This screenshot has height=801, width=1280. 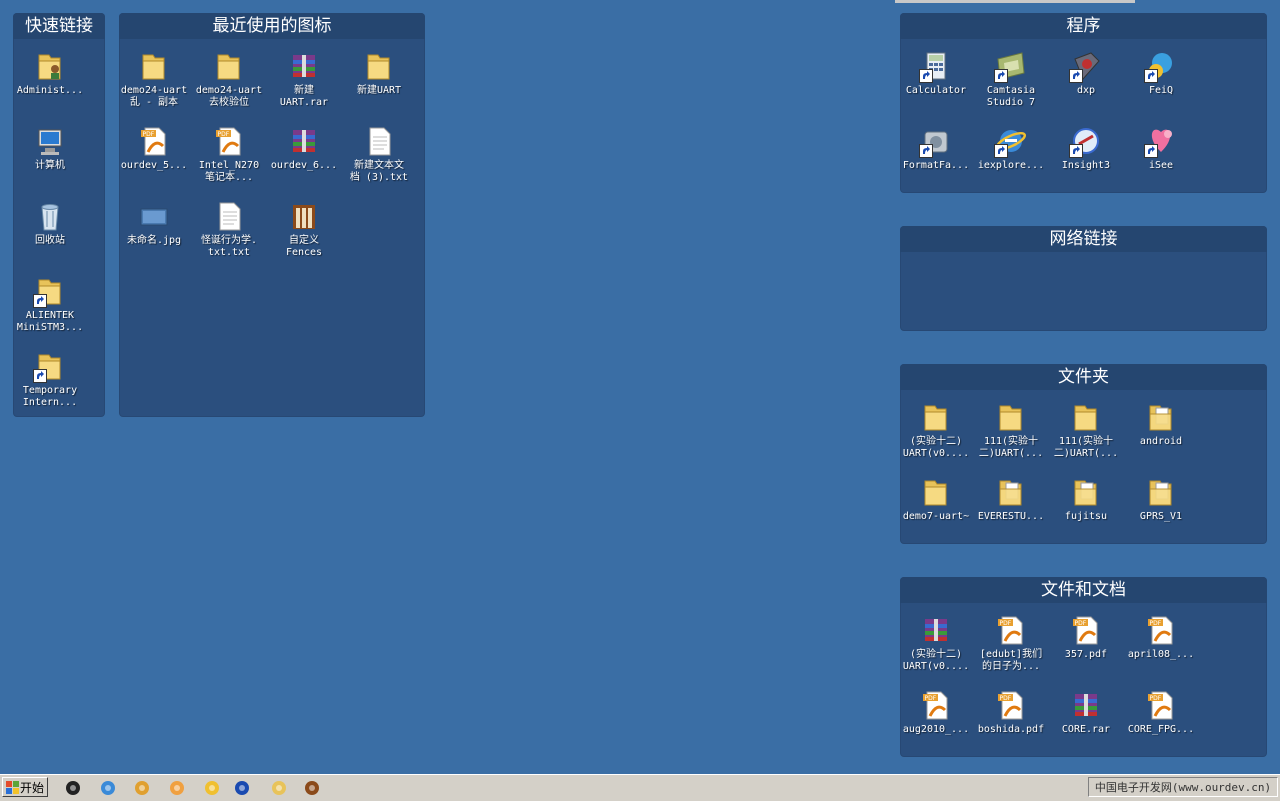 What do you see at coordinates (229, 229) in the screenshot?
I see `desktop-icon-item: 怪诞行为学. txt.txt` at bounding box center [229, 229].